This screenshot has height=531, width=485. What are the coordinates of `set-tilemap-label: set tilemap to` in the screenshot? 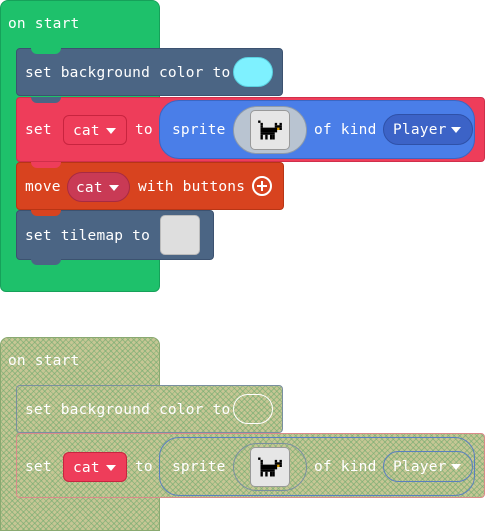 It's located at (88, 236).